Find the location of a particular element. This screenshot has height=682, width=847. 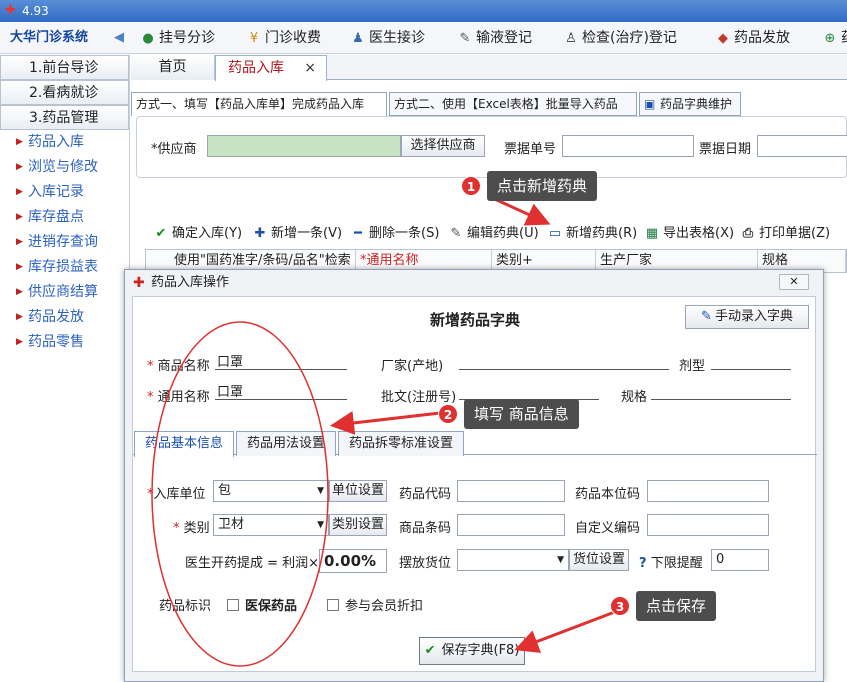

new-dictionary-button: ▭ 新增药典(R) is located at coordinates (592, 234).